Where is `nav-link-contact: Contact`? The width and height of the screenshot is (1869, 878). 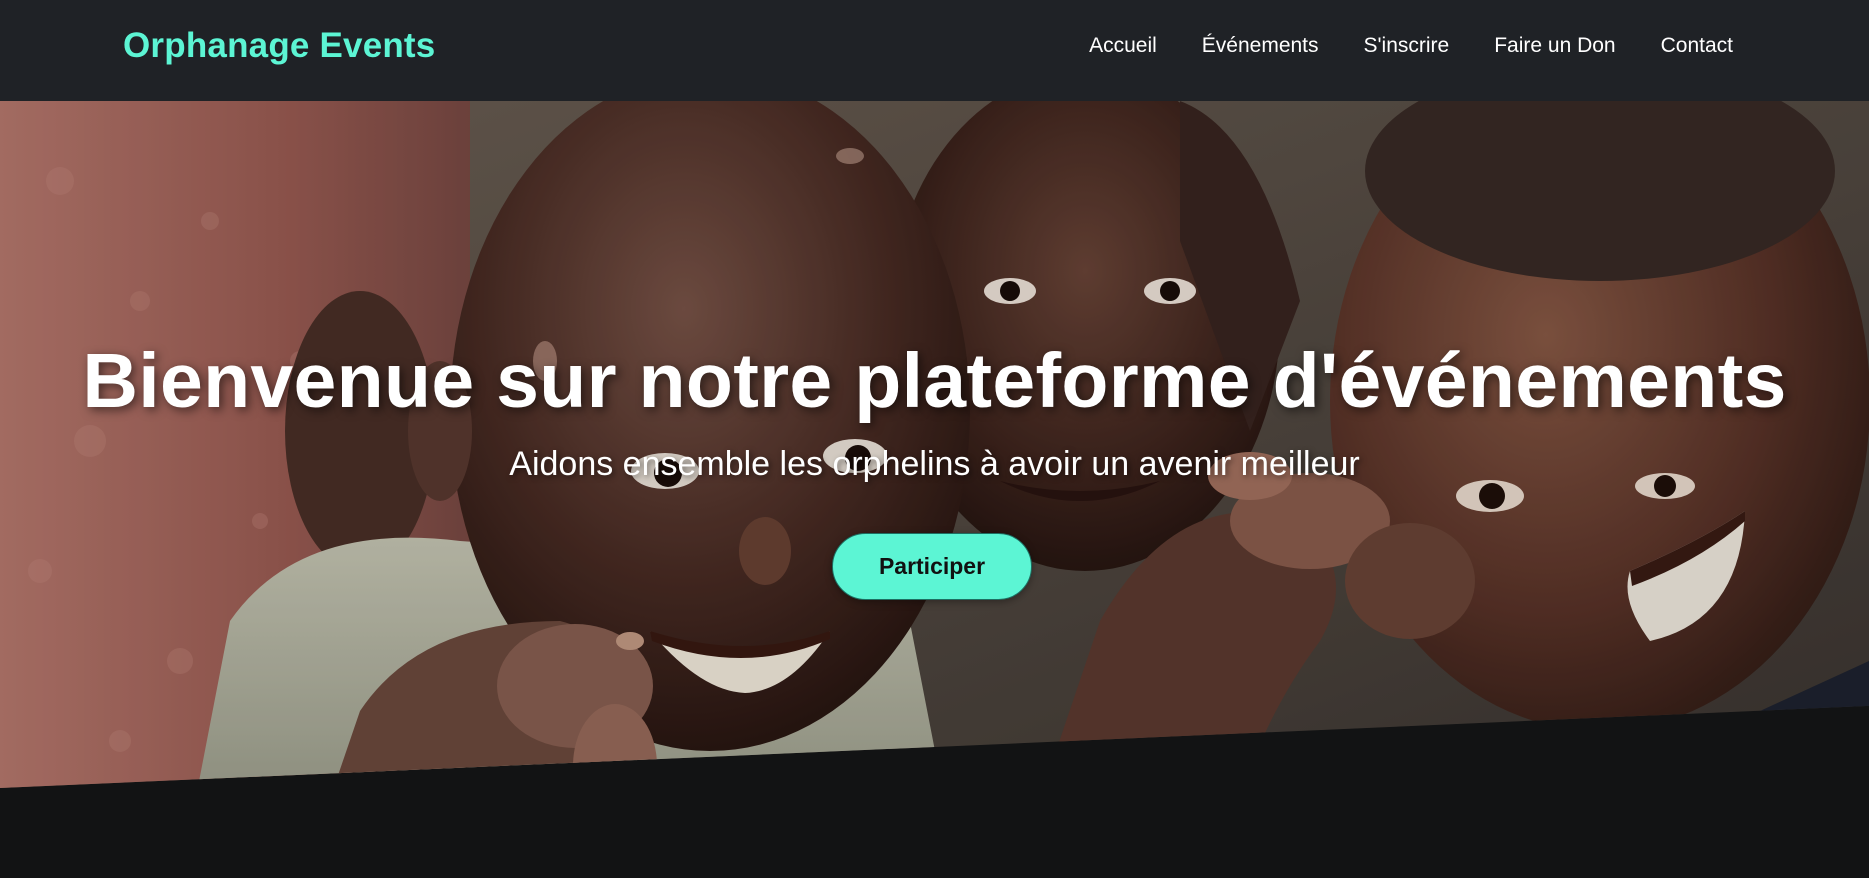 nav-link-contact: Contact is located at coordinates (1697, 46).